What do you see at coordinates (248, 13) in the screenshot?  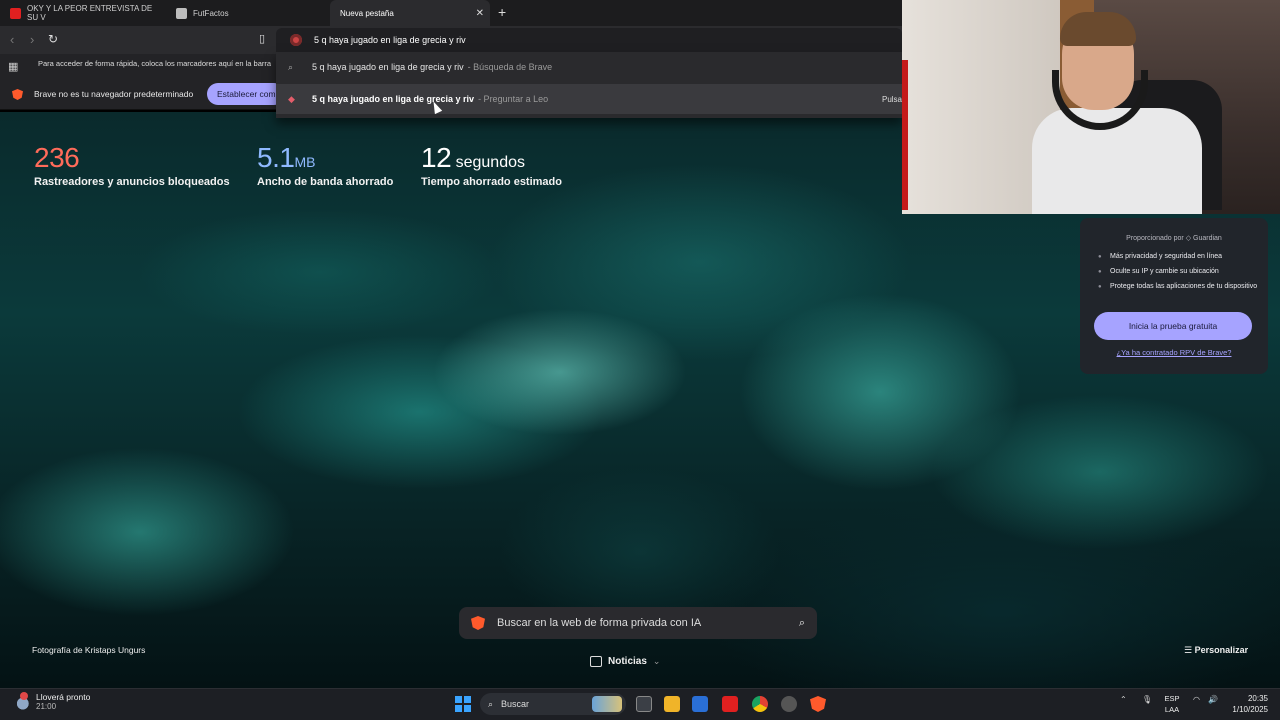 I see `tab-futfactos: FutFactos` at bounding box center [248, 13].